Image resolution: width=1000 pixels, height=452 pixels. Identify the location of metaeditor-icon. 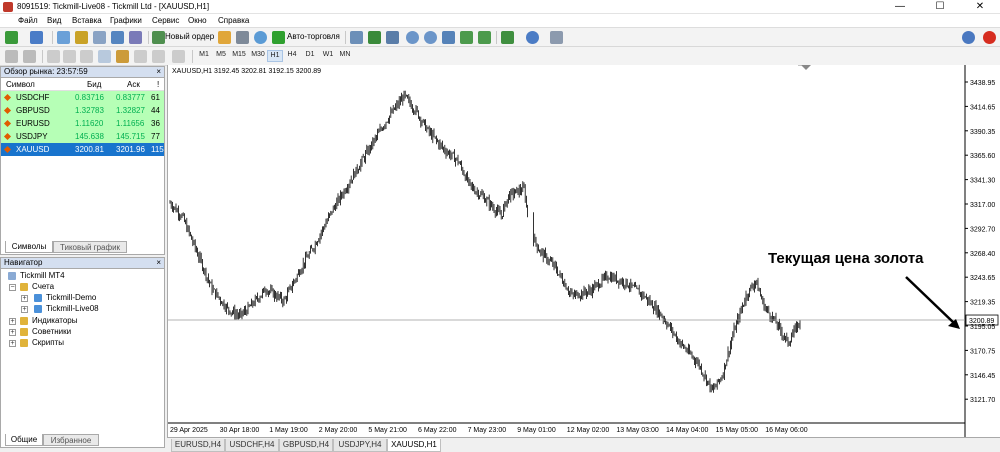
(224, 37).